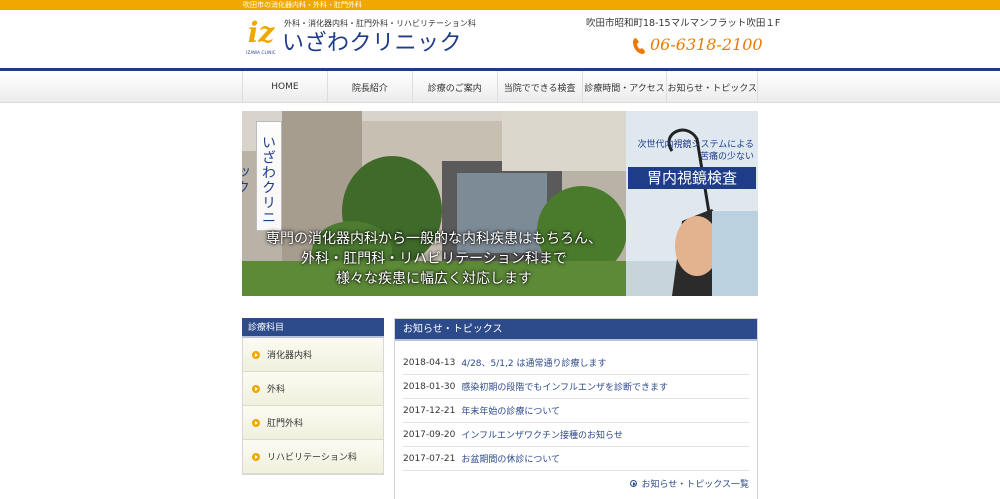  Describe the element at coordinates (533, 362) in the screenshot. I see `news-link: 4/28、5/1,2 は通常通り診療します` at that location.